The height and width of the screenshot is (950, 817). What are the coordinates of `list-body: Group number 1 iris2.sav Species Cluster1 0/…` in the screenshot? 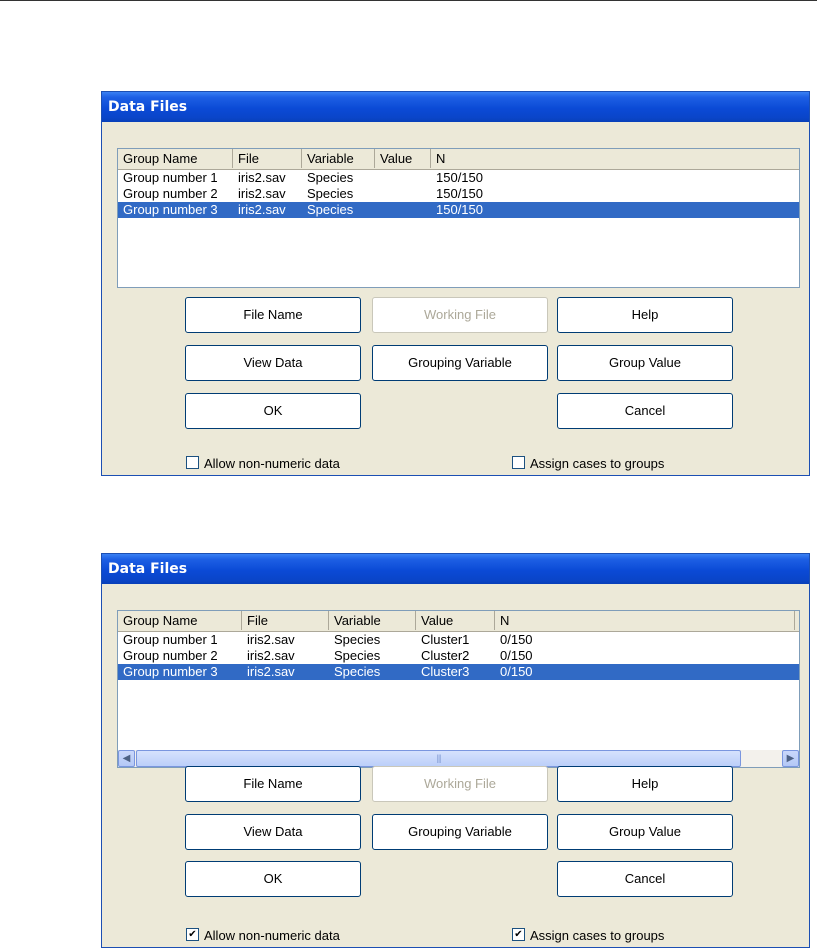 It's located at (458, 656).